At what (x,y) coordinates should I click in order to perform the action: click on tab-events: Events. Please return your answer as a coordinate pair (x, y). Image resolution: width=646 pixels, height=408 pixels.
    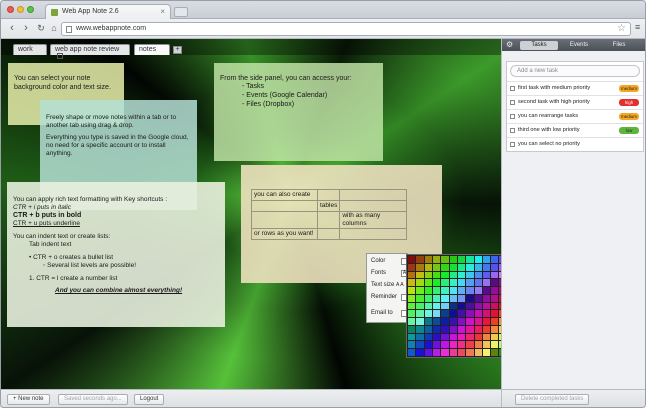
    Looking at the image, I should click on (579, 45).